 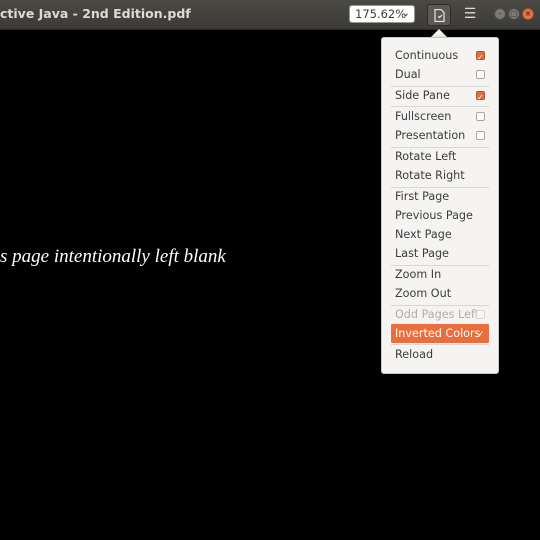 I want to click on menu-item-previous-page: Previous Page, so click(x=440, y=215).